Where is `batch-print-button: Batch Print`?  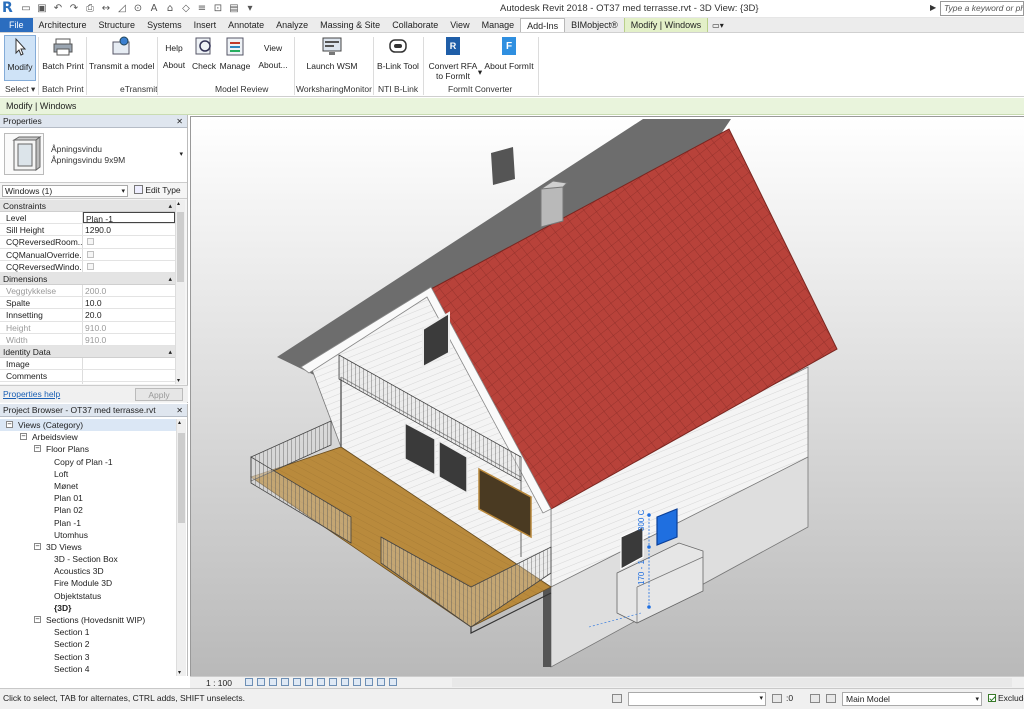 batch-print-button: Batch Print is located at coordinates (63, 53).